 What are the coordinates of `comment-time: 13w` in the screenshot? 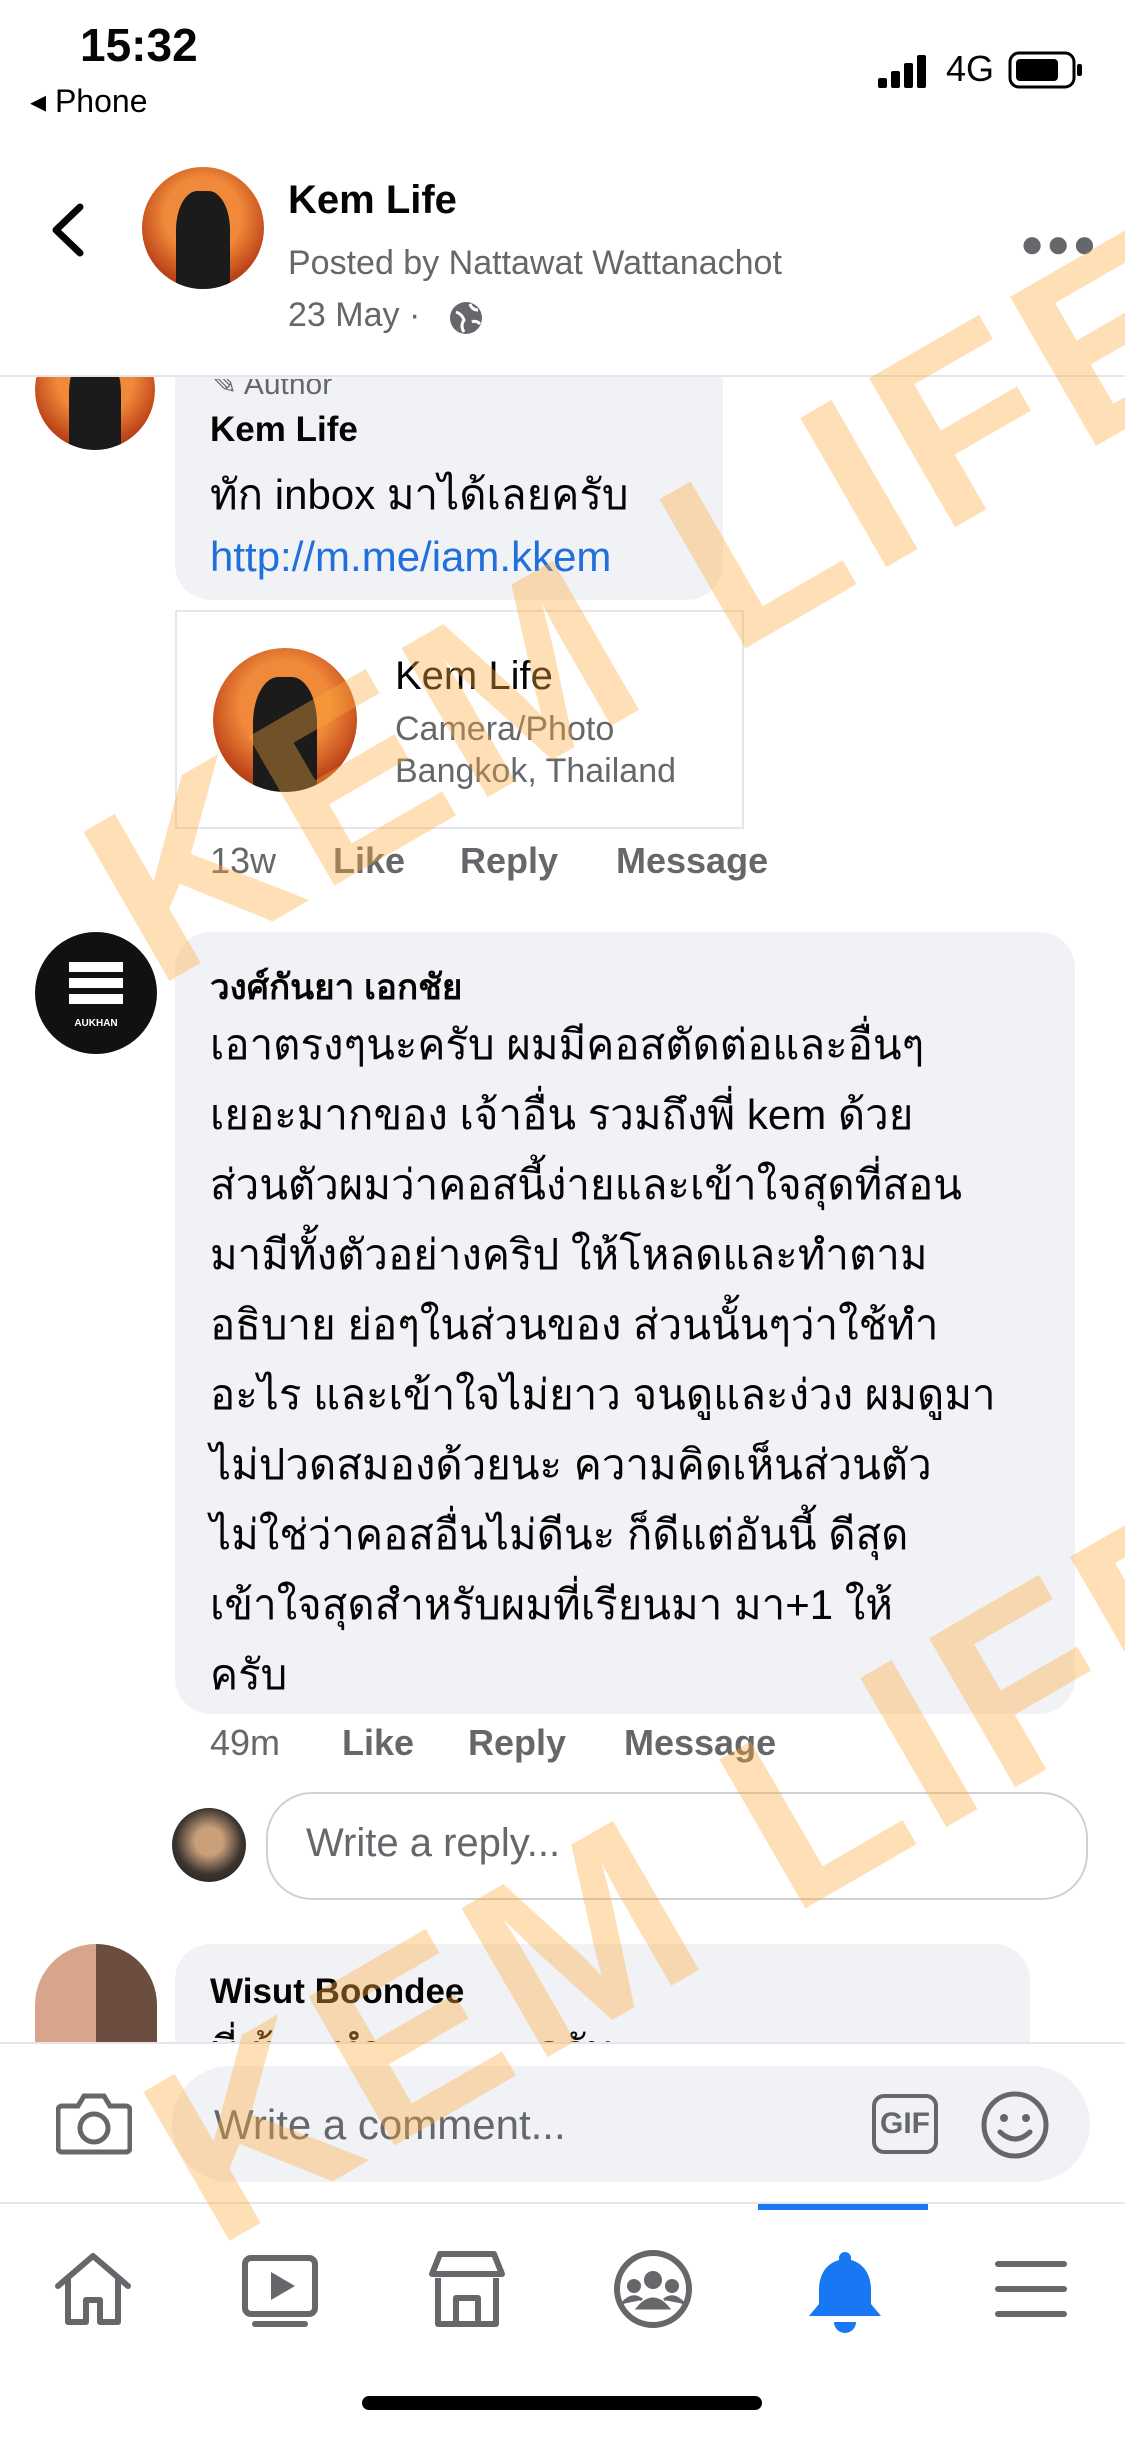 It's located at (243, 860).